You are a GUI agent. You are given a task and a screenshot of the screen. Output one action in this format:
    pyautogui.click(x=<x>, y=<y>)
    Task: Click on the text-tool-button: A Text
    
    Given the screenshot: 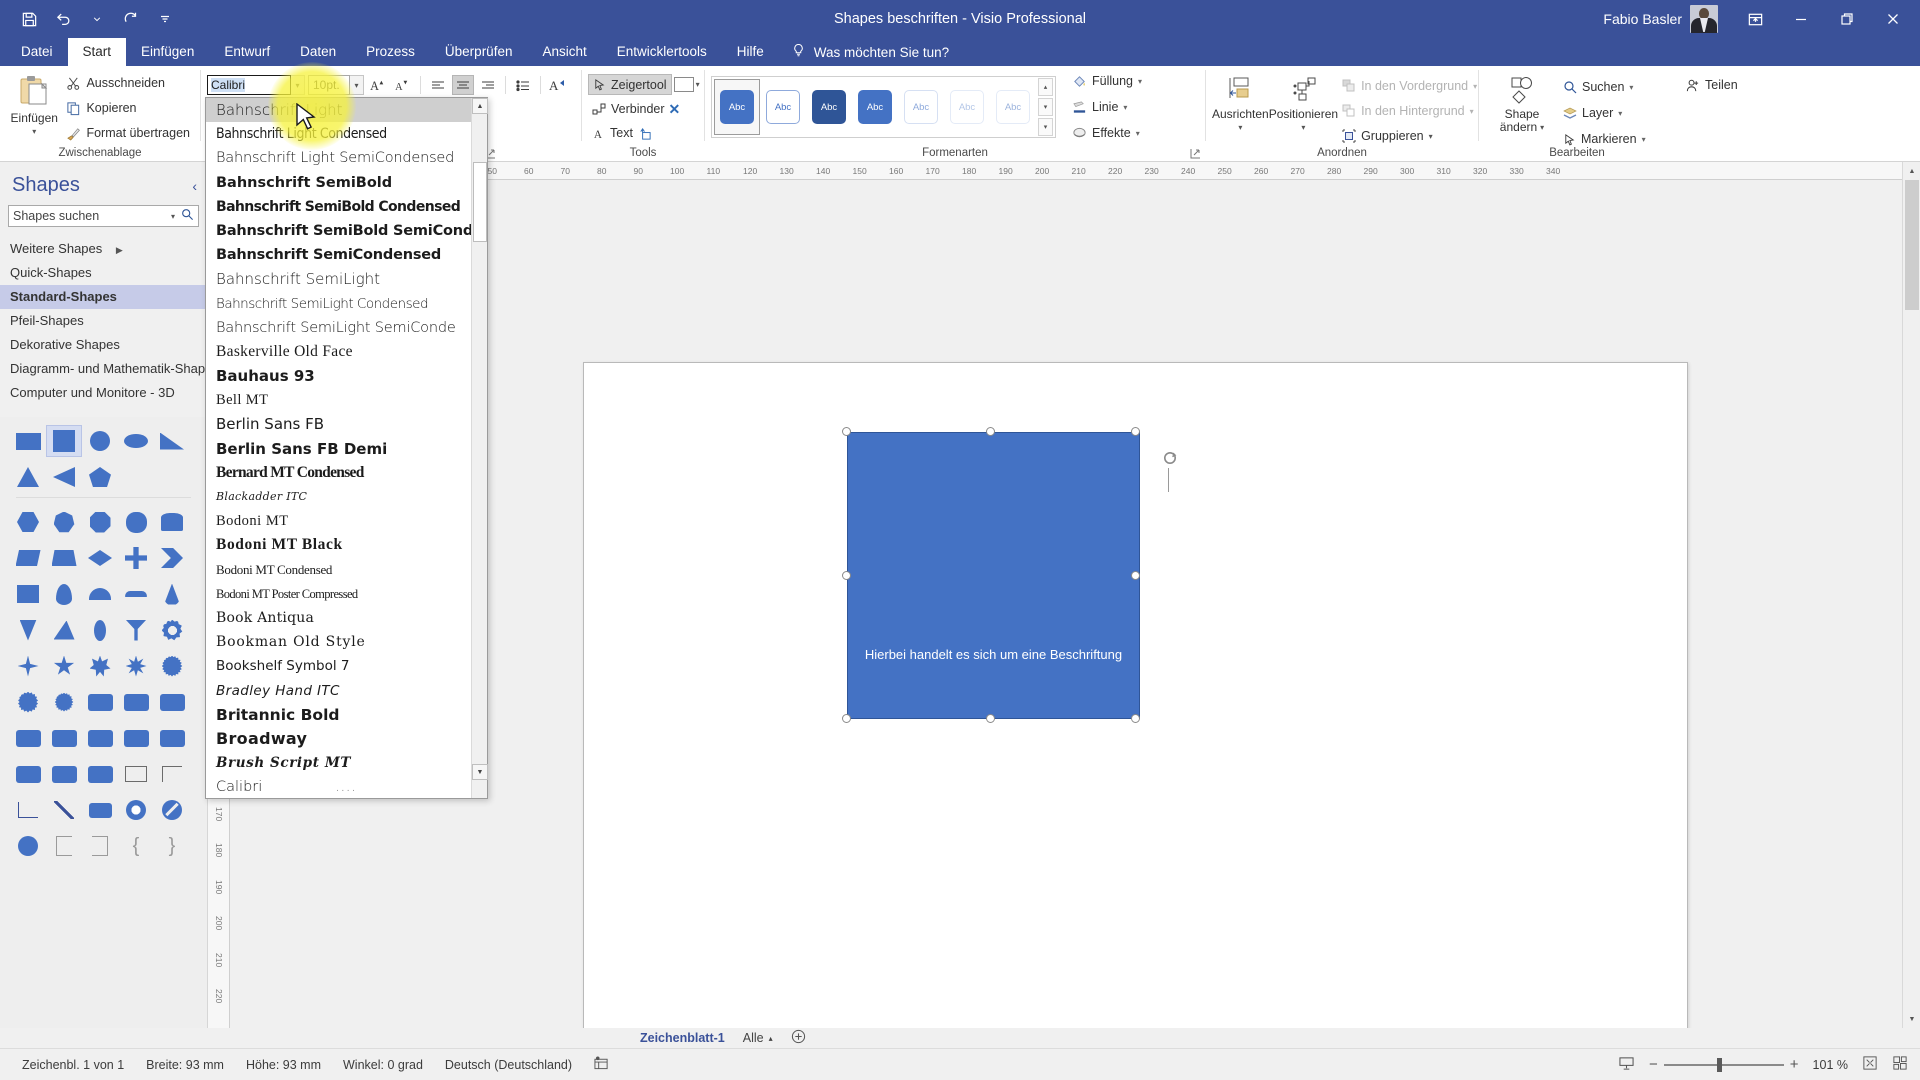 What is the action you would take?
    pyautogui.click(x=612, y=133)
    